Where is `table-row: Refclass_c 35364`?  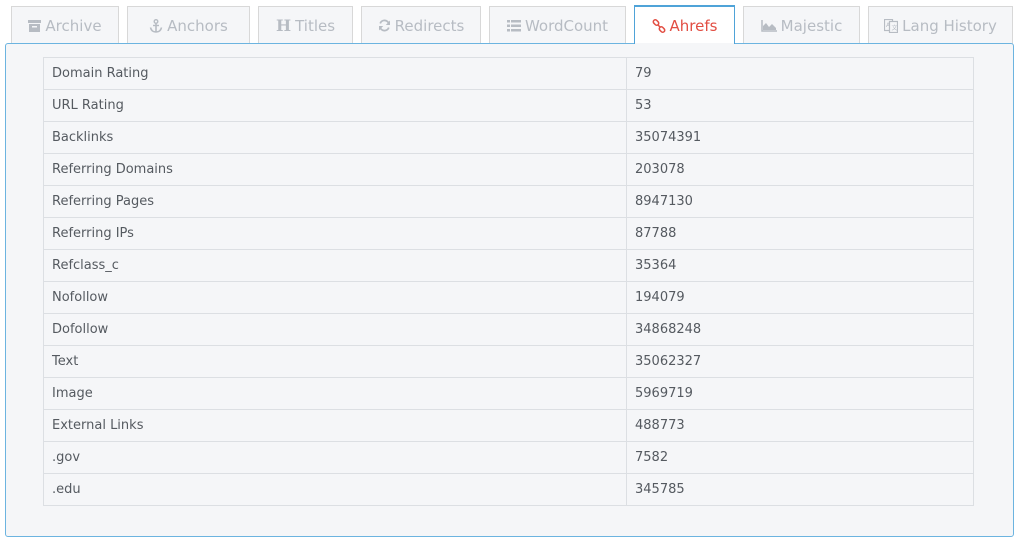 table-row: Refclass_c 35364 is located at coordinates (508, 265).